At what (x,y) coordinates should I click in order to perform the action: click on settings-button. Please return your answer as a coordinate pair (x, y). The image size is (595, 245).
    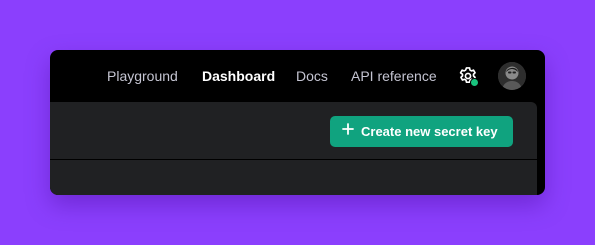
    Looking at the image, I should click on (468, 76).